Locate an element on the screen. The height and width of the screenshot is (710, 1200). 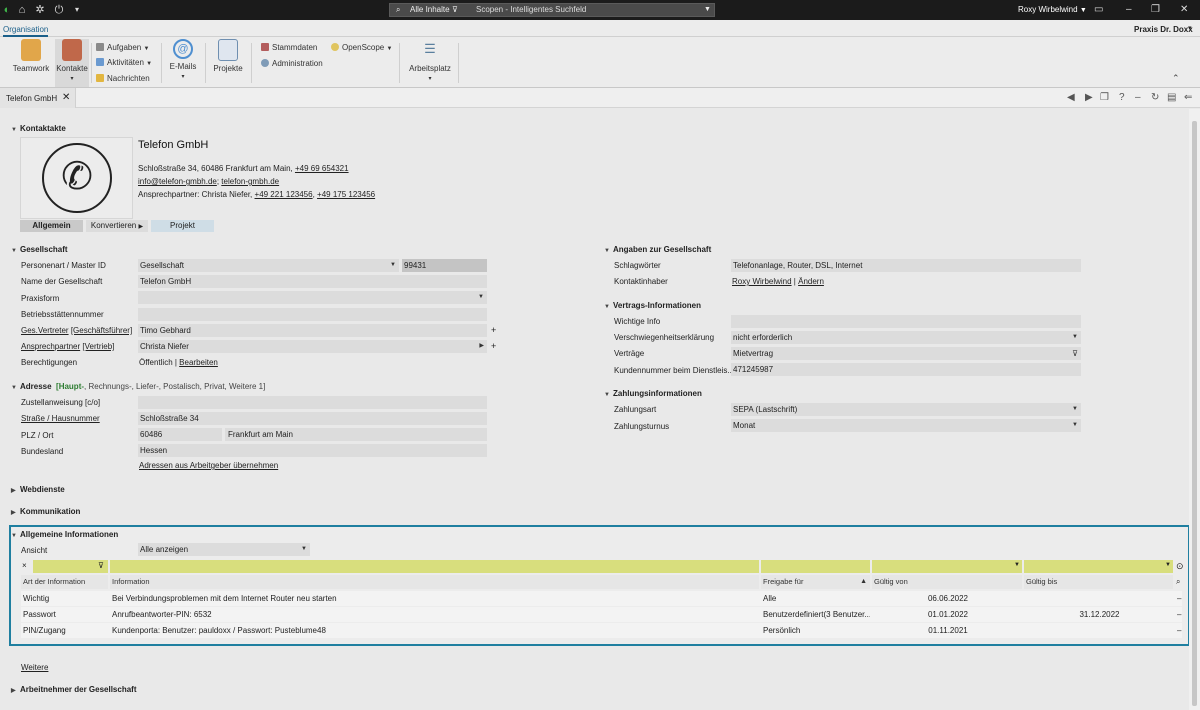
ansicht-select: Alle anzeigen ▼ is located at coordinates (224, 549).